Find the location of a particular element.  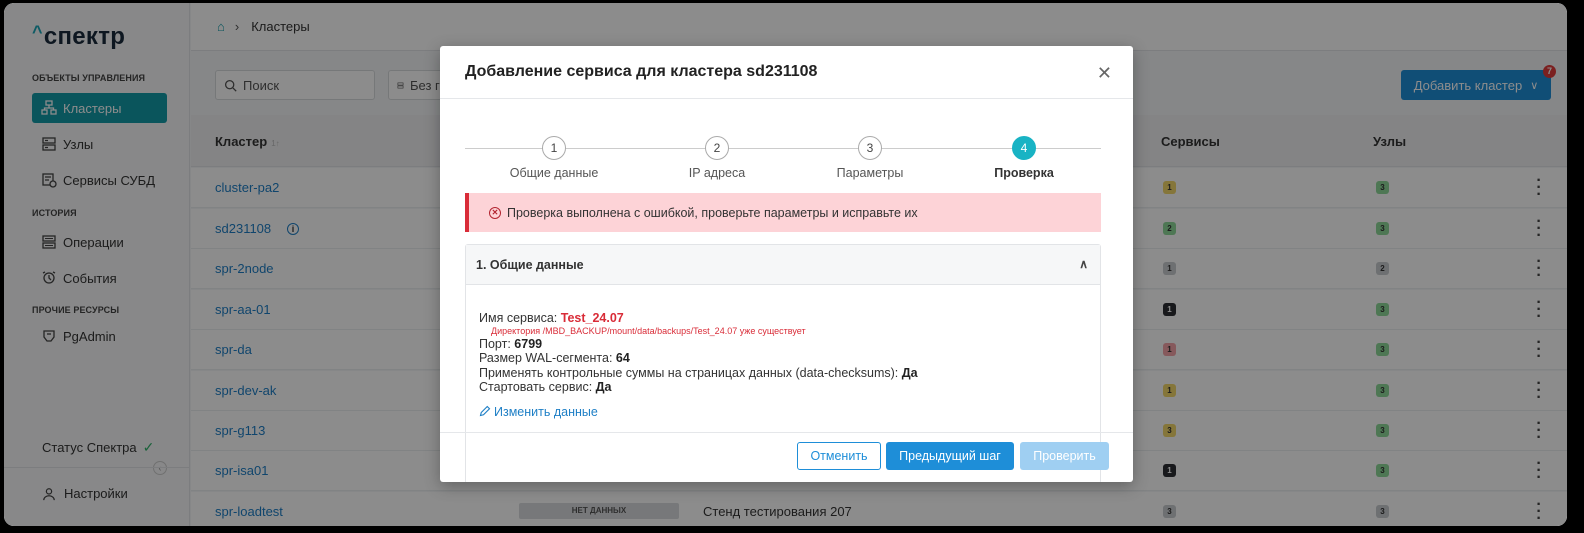

check-button: Проверить is located at coordinates (1064, 456).